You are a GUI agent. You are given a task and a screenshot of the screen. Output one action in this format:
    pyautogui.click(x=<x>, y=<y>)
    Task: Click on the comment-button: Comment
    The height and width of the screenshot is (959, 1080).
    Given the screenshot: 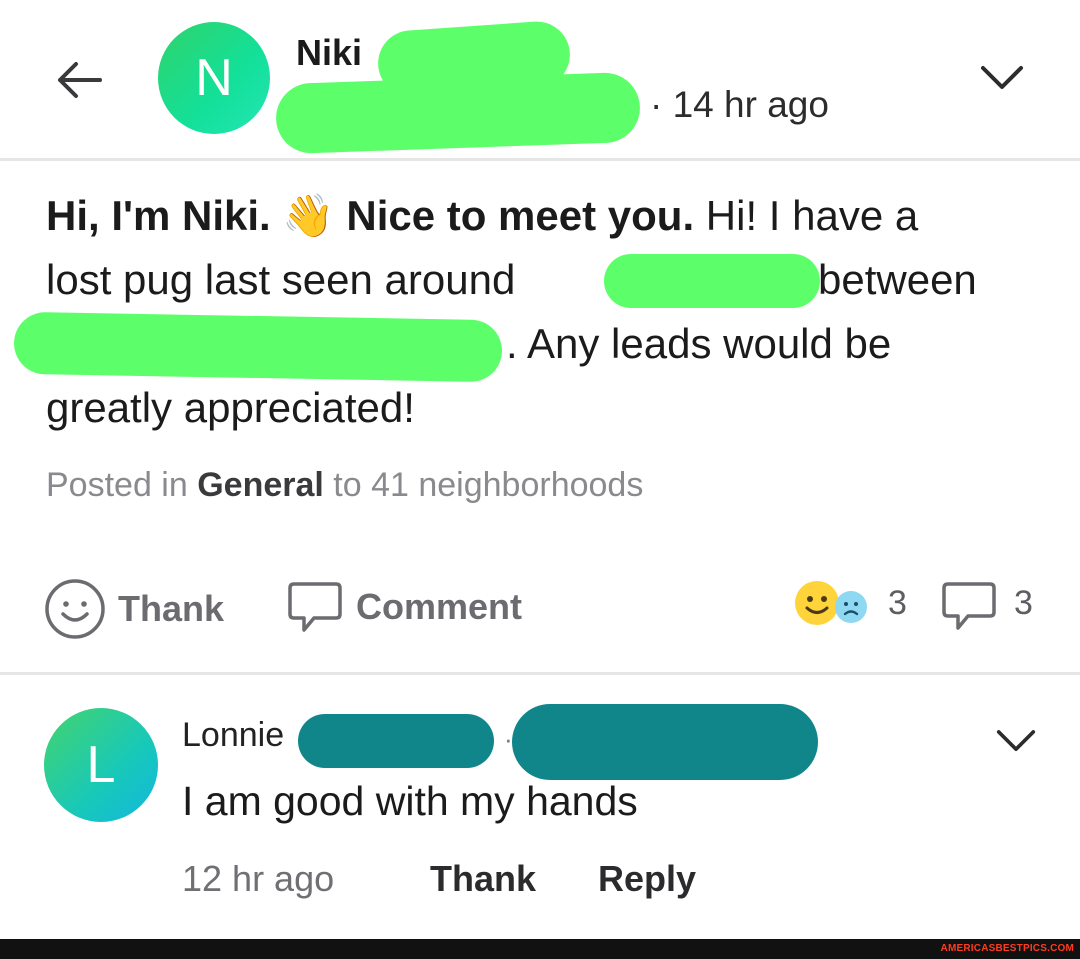 What is the action you would take?
    pyautogui.click(x=404, y=607)
    